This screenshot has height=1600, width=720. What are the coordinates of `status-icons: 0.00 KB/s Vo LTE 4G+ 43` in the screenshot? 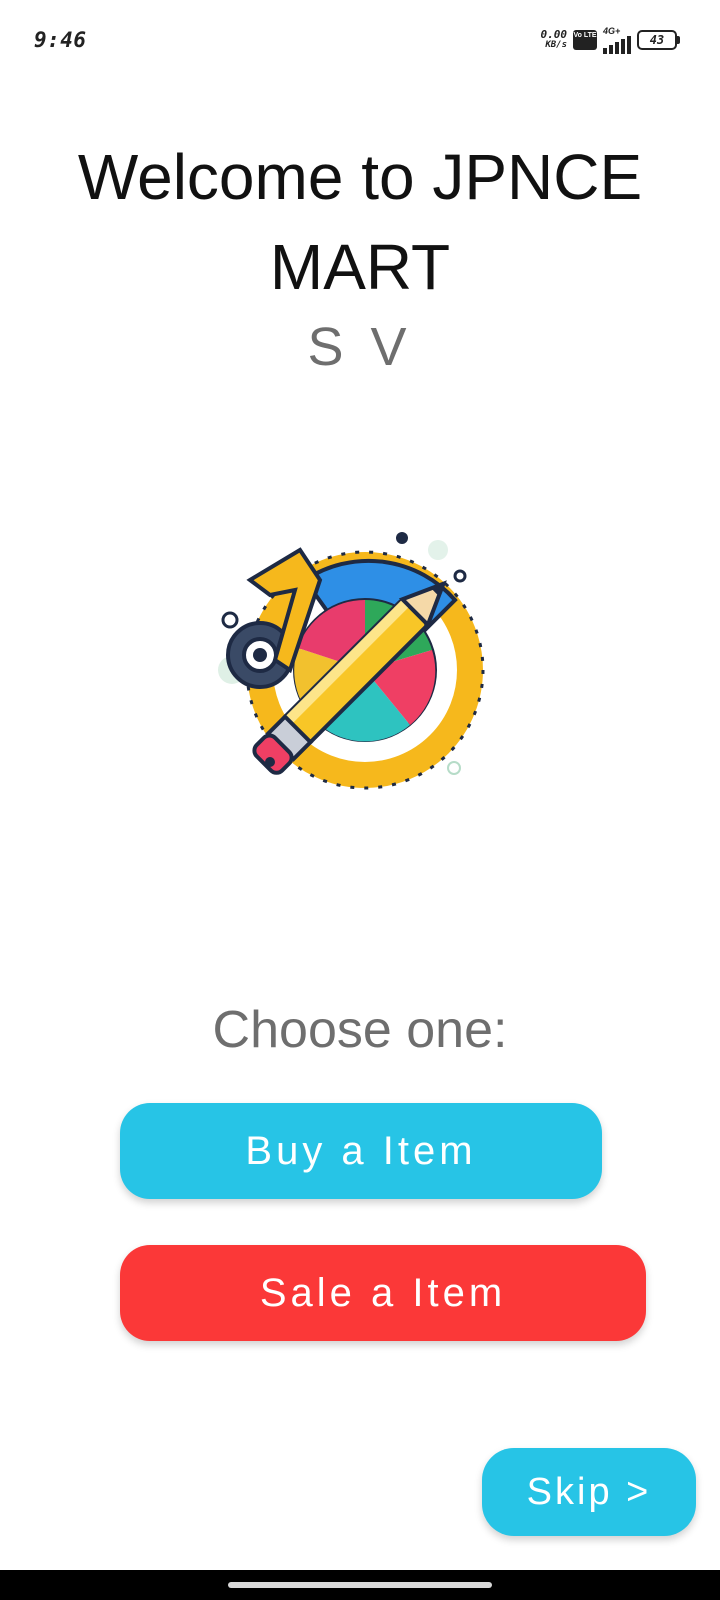 It's located at (610, 40).